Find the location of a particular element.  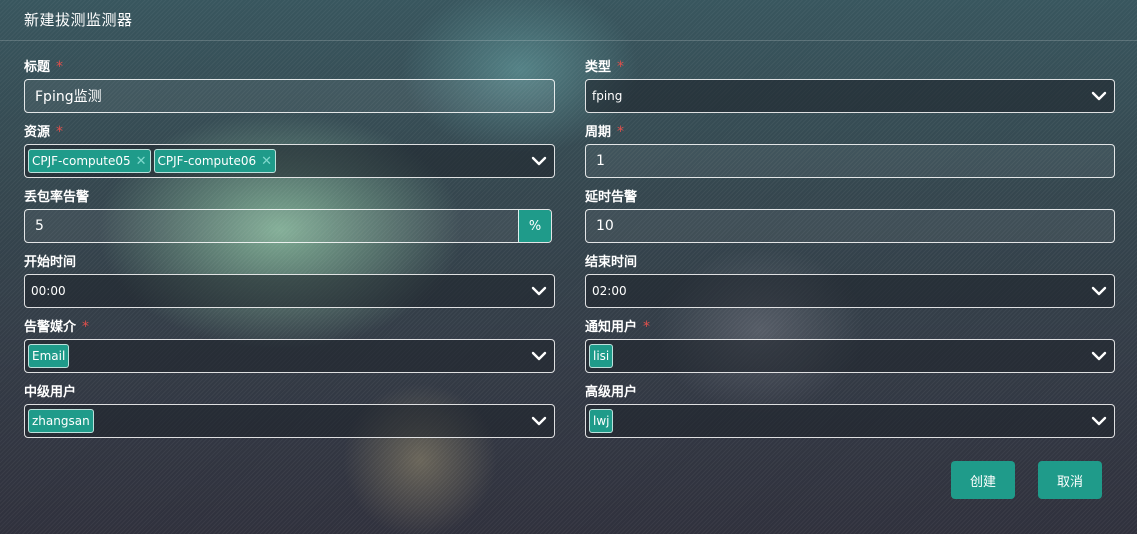

loss-alarm-label-text: 丢包率告警 is located at coordinates (57, 197).